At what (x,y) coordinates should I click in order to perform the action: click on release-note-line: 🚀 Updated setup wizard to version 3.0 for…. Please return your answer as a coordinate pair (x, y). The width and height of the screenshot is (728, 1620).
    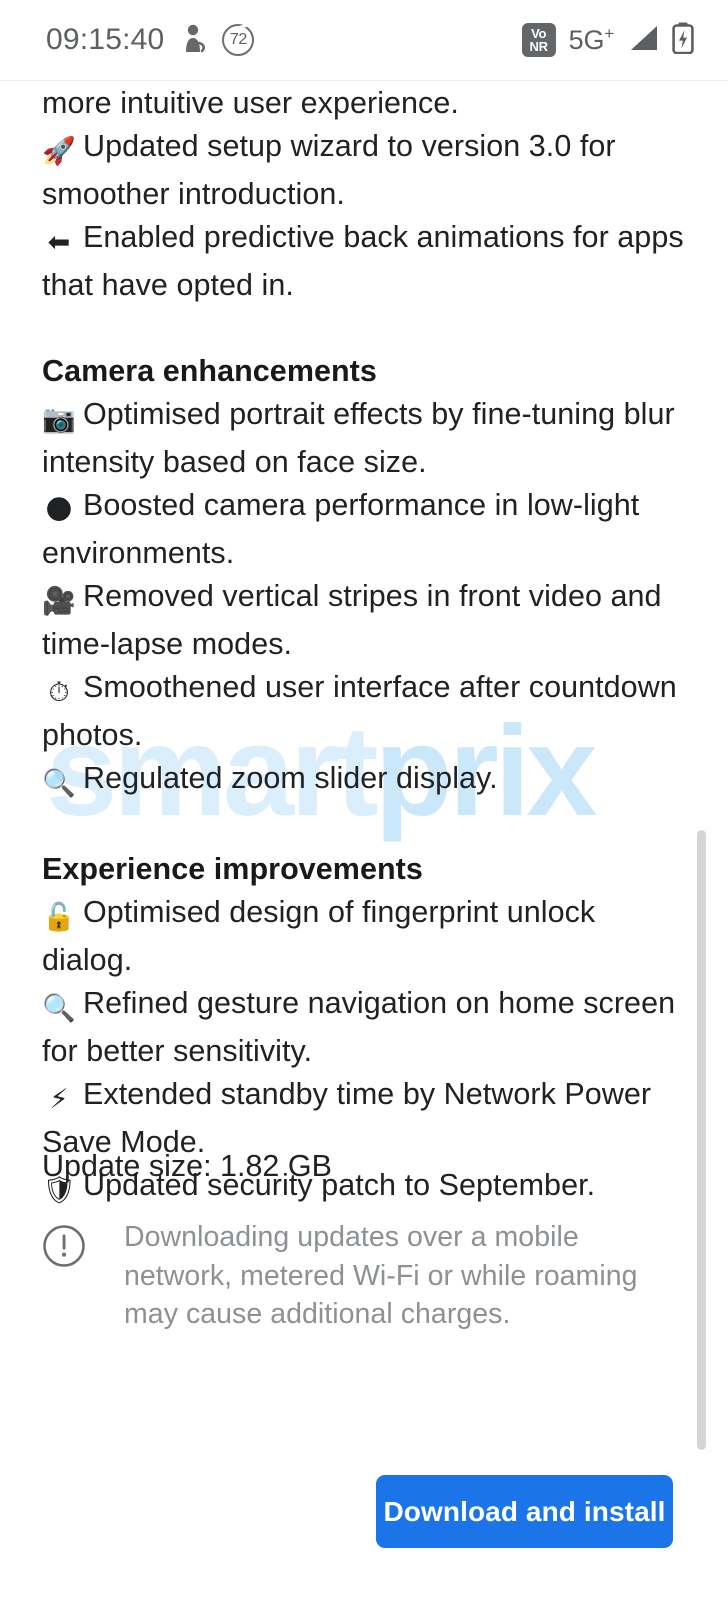
    Looking at the image, I should click on (364, 170).